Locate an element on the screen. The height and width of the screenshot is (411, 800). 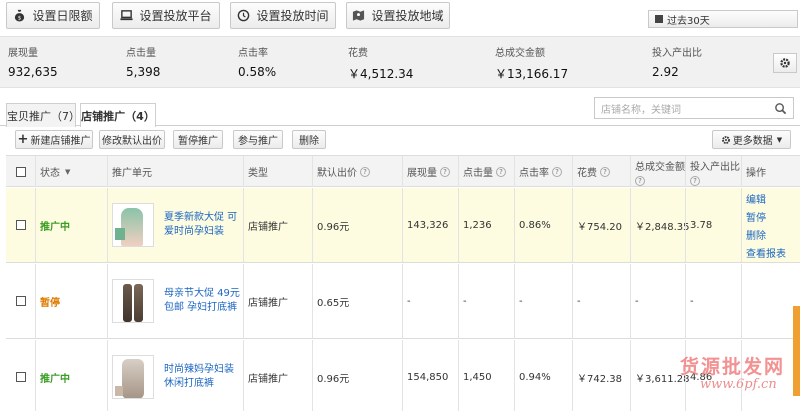
metric-clicks: 点击量 5,398 is located at coordinates (143, 61).